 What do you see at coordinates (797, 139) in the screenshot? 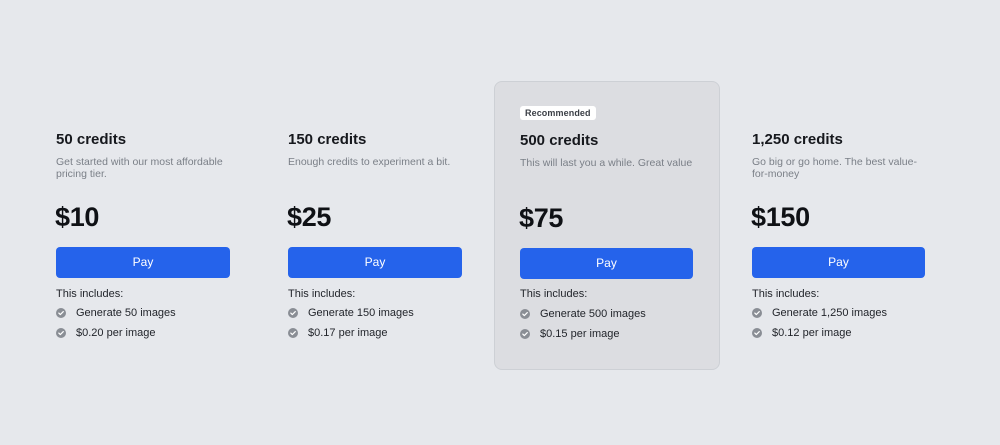
I see `plan-title: 1,250 credits` at bounding box center [797, 139].